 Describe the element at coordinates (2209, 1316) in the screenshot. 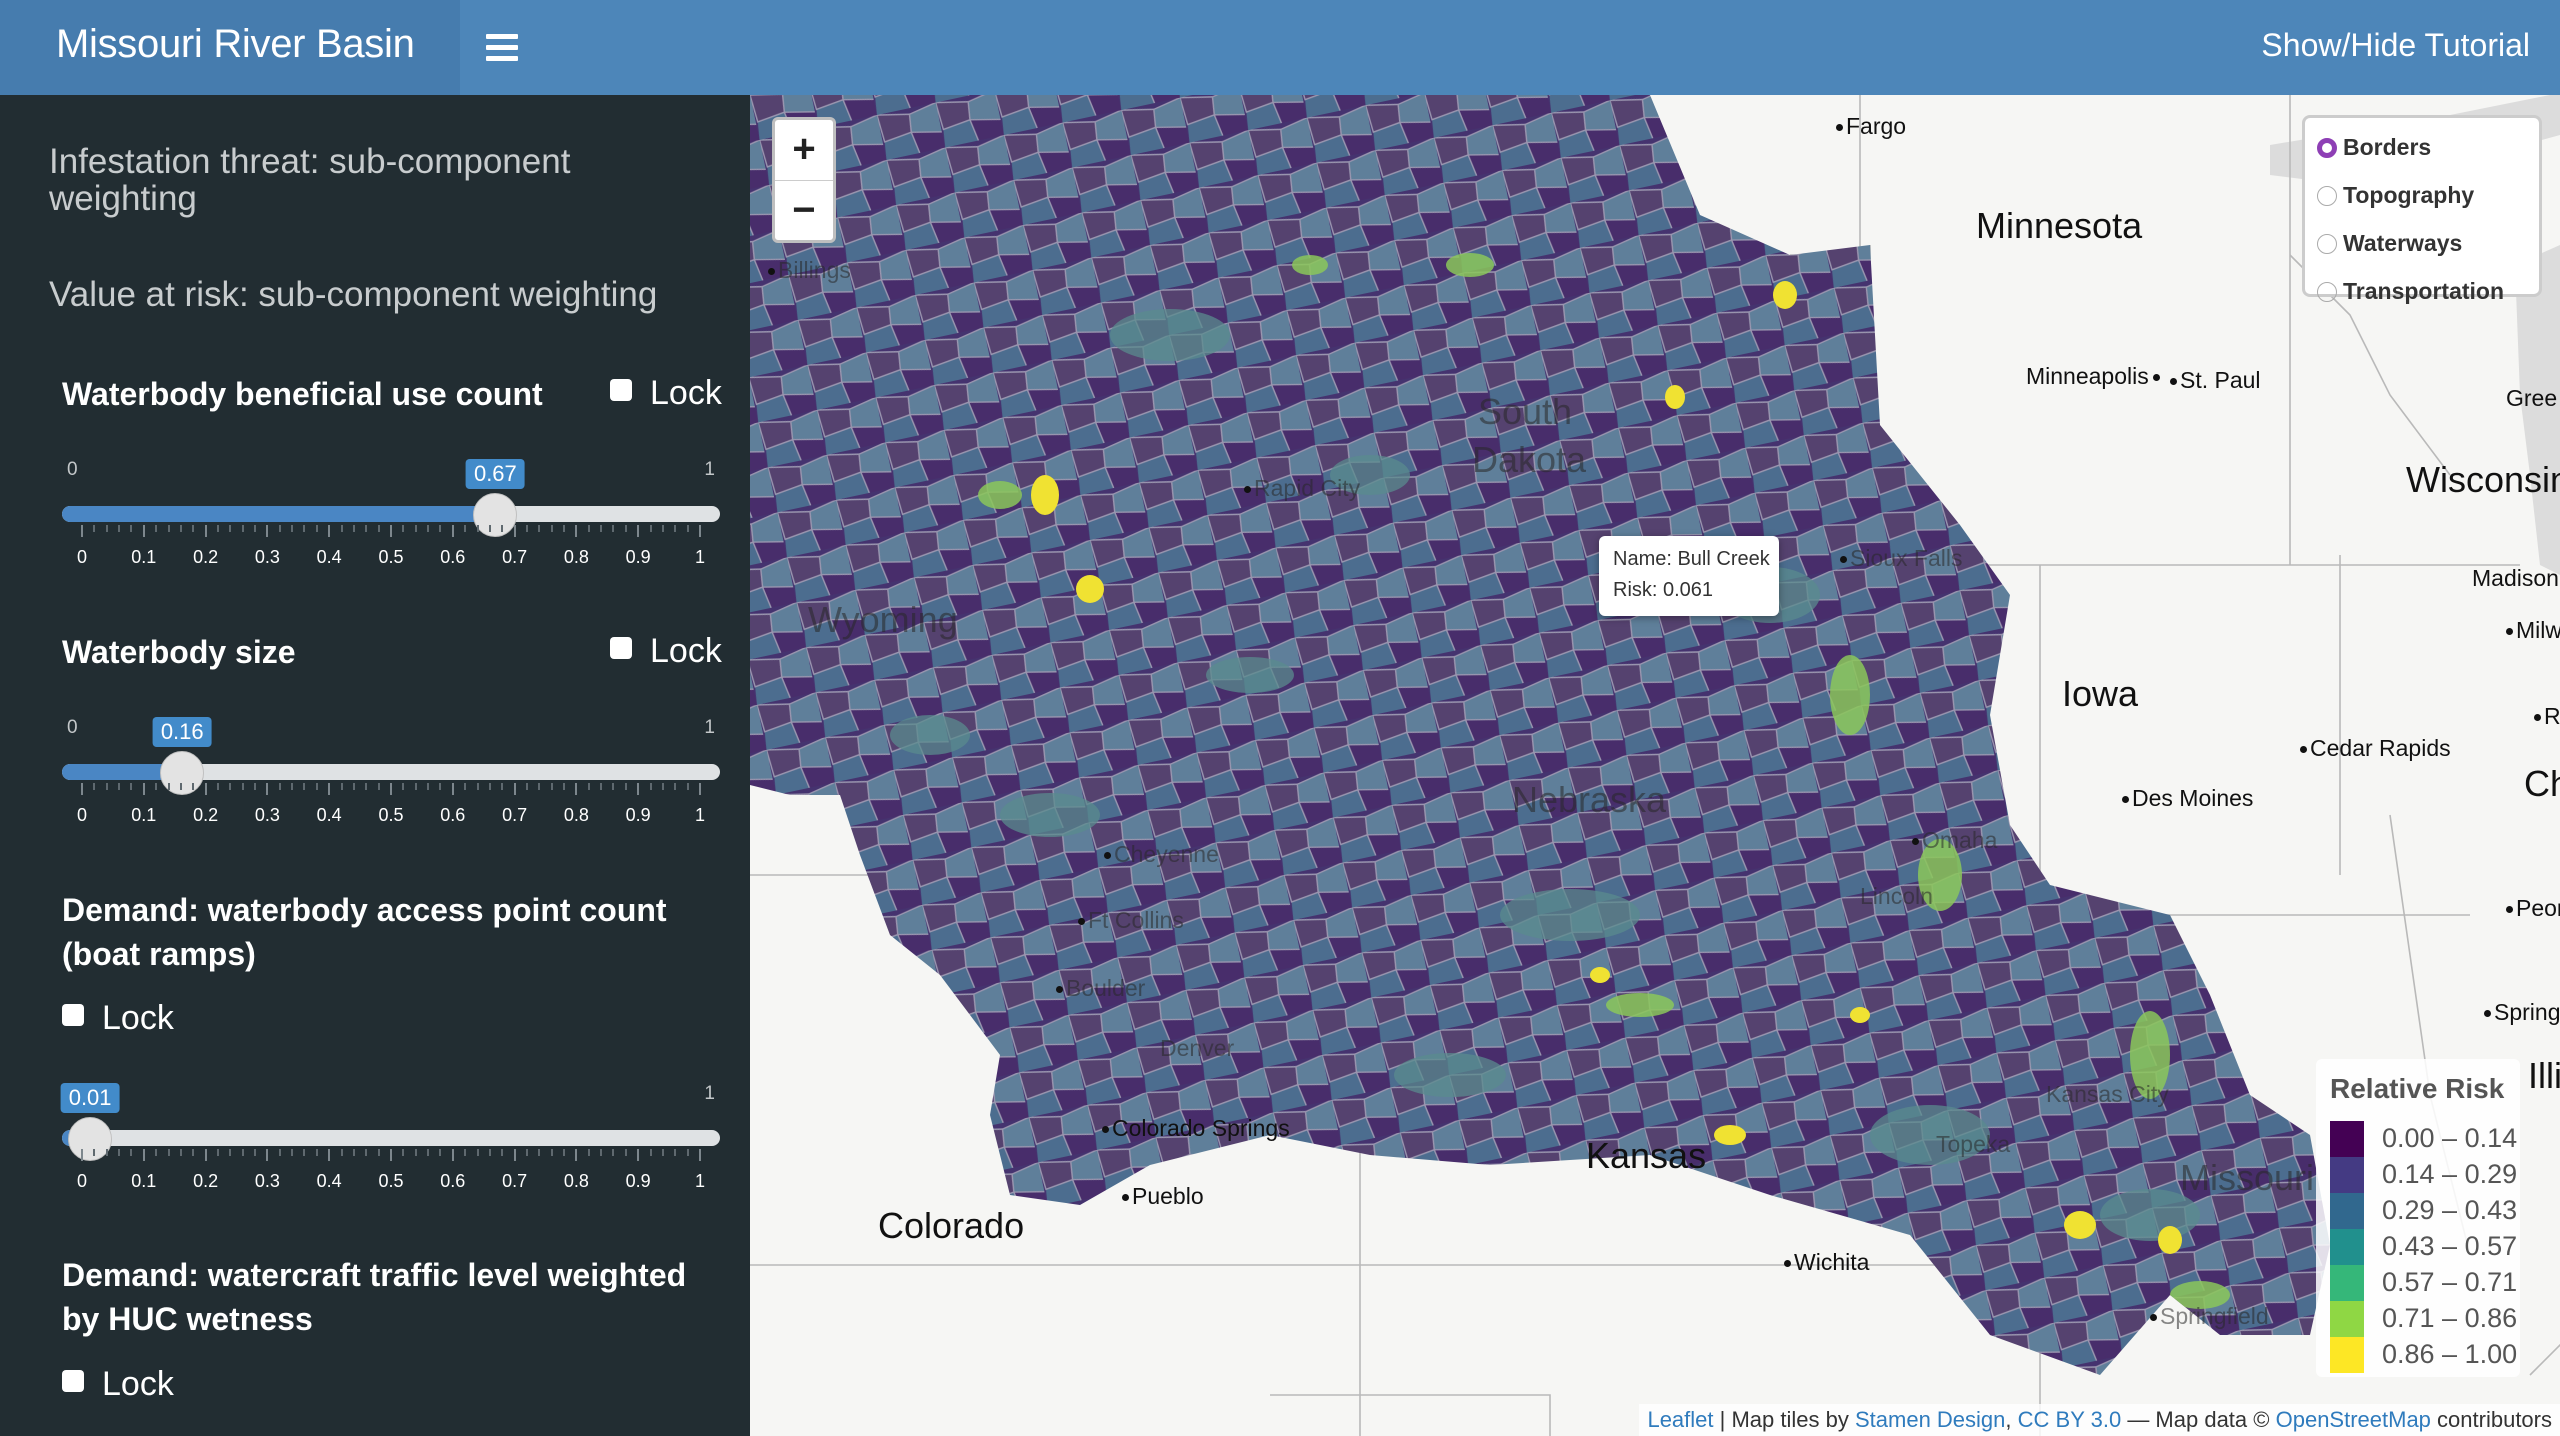

I see `city-label: Springfield` at that location.